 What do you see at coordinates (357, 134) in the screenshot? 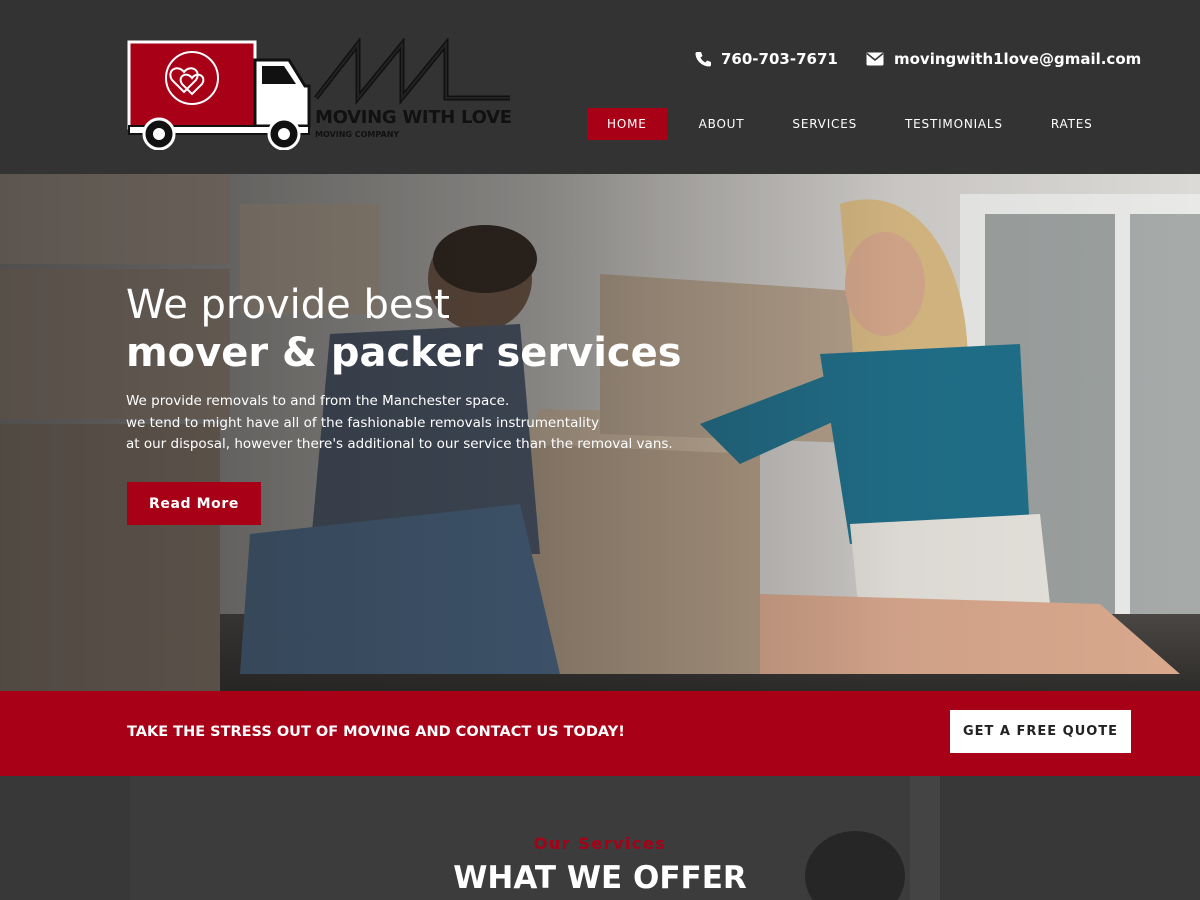
I see `logo-tagline: MOVING COMPANY` at bounding box center [357, 134].